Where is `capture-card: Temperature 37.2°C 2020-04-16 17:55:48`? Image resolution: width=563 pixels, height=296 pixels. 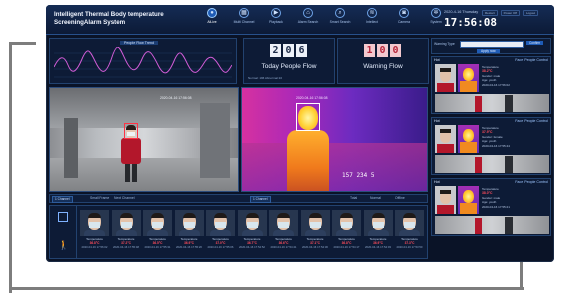
capture-card: Temperature 37.2°C 2020-04-16 17:55:48 is located at coordinates (126, 233).